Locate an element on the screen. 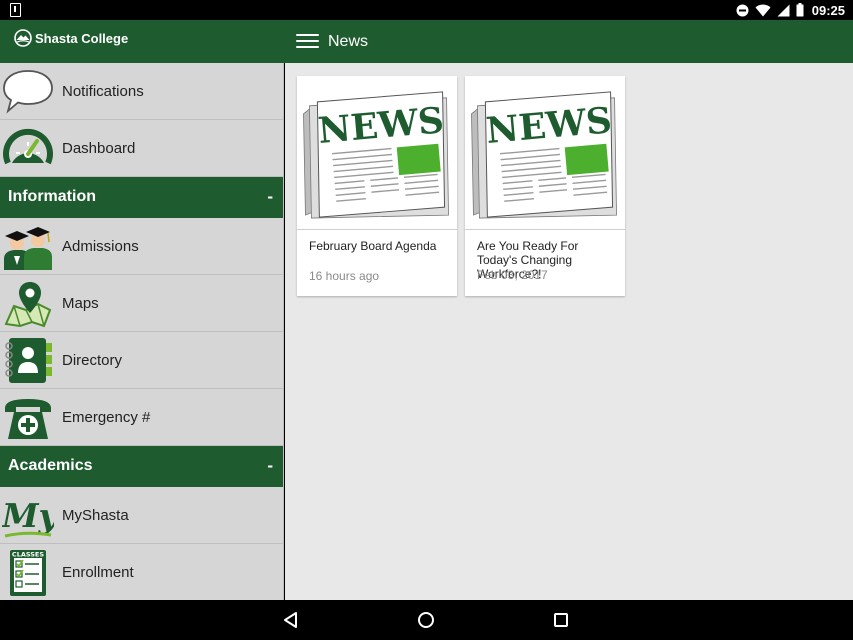 This screenshot has height=640, width=853. system-navigation-bar is located at coordinates (426, 620).